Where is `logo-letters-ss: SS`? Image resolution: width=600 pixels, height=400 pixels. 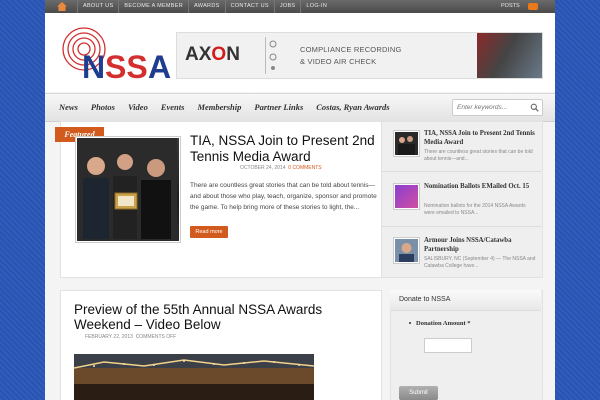 logo-letters-ss: SS is located at coordinates (126, 64).